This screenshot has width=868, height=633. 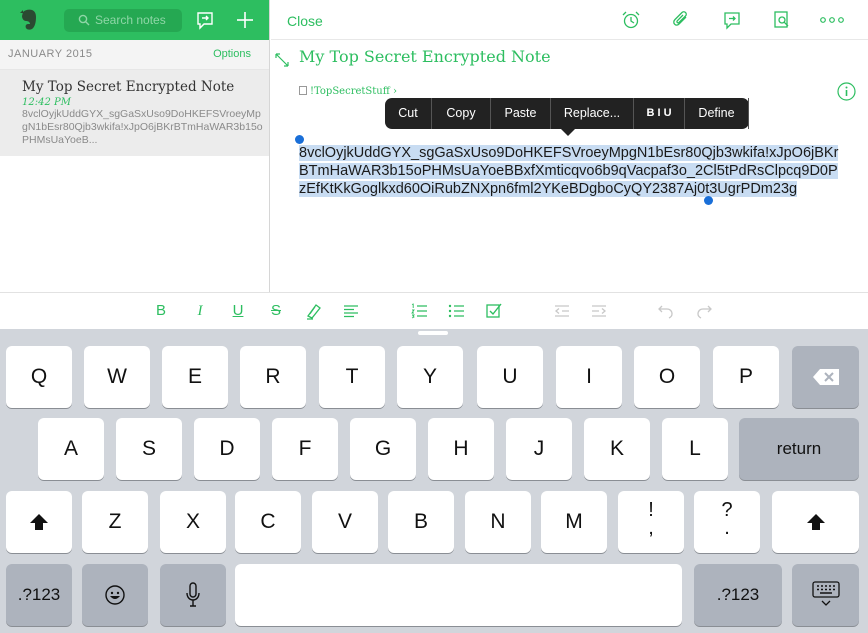 I want to click on notebook-name: !TopSecretStuff, so click(x=350, y=91).